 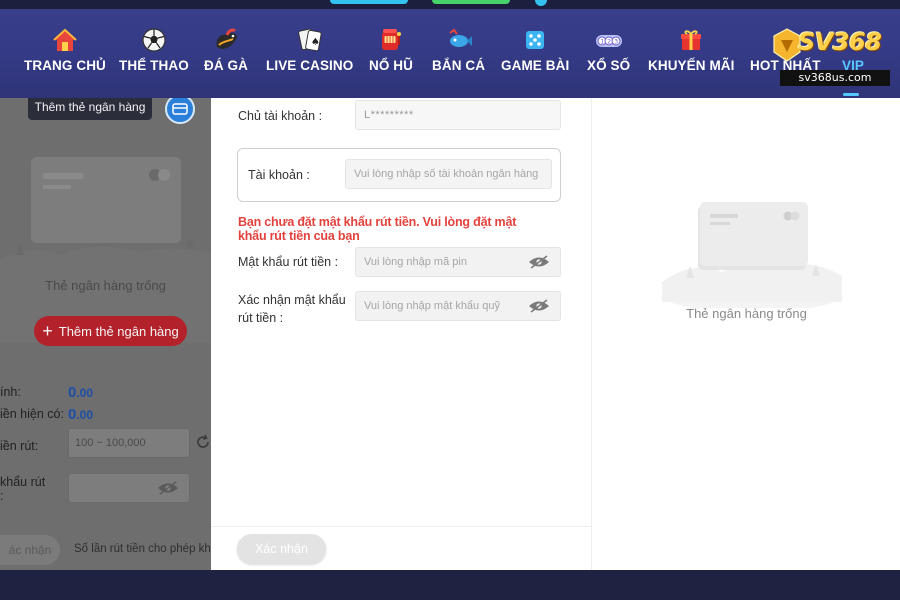 What do you see at coordinates (23, 482) in the screenshot?
I see `background-password-label: khẩu rút` at bounding box center [23, 482].